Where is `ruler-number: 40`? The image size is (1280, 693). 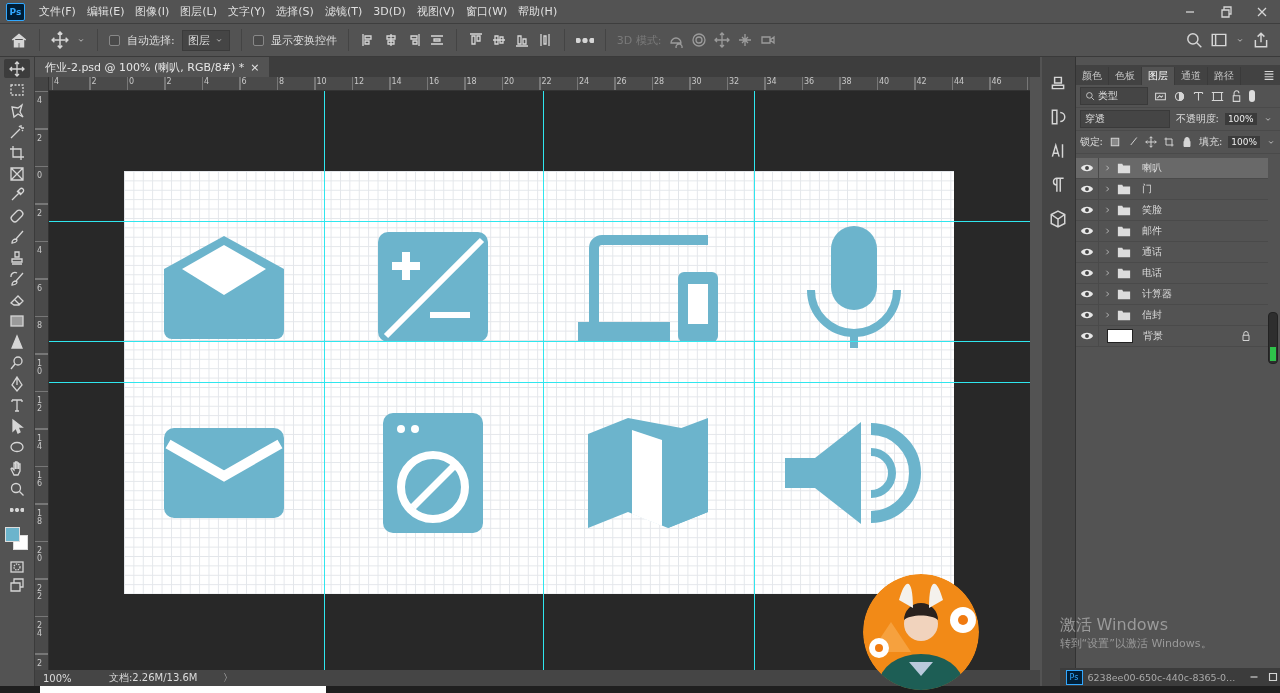 ruler-number: 40 is located at coordinates (884, 82).